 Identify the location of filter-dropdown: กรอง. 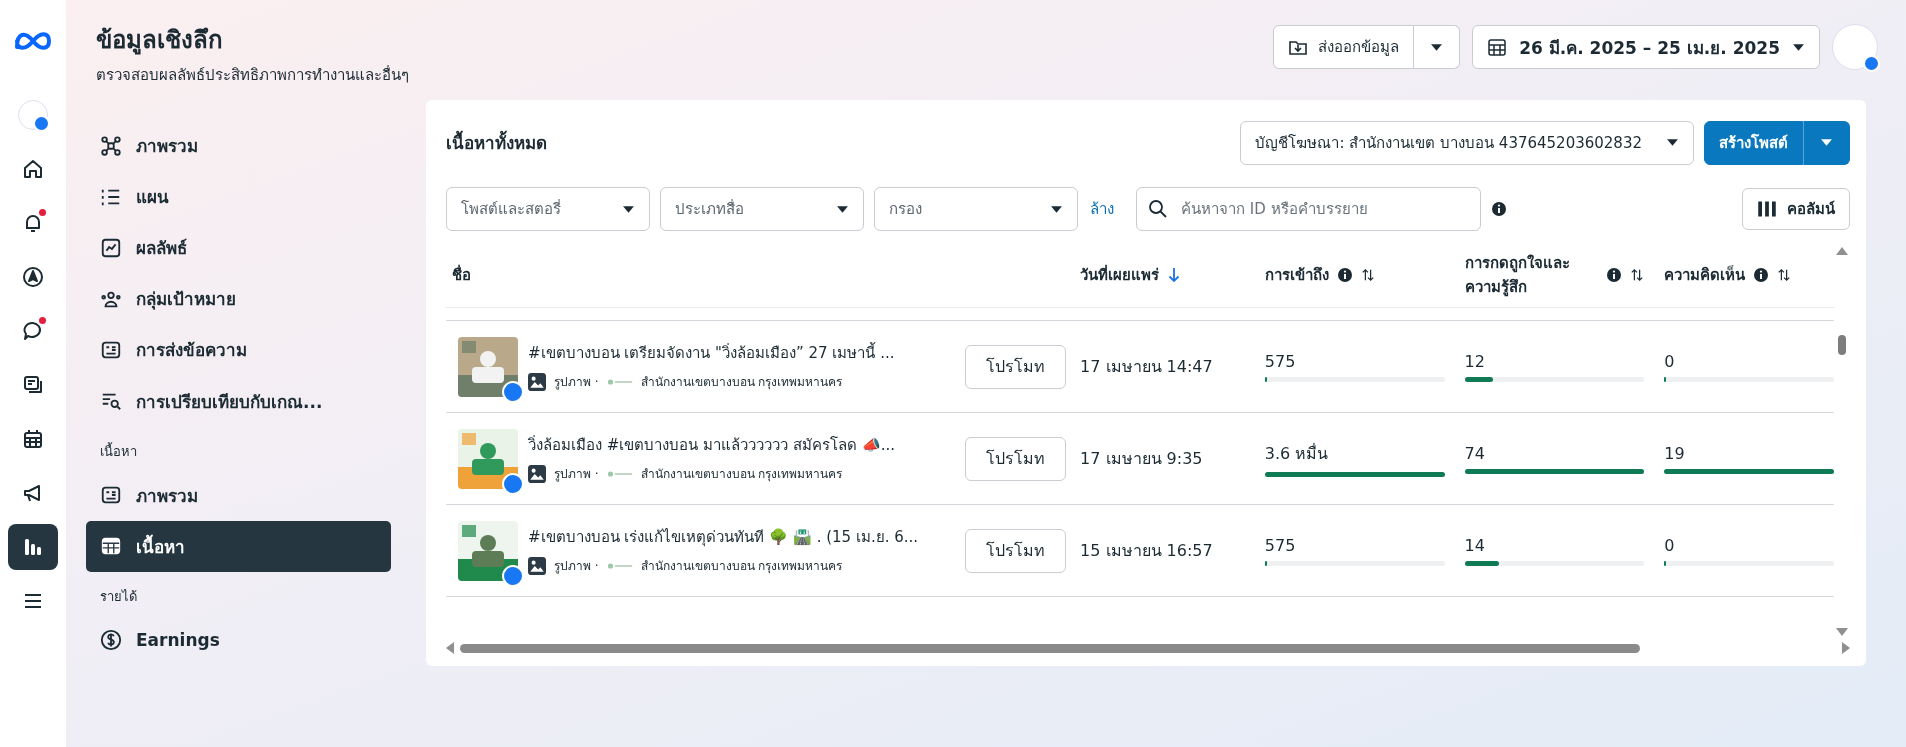
(976, 209).